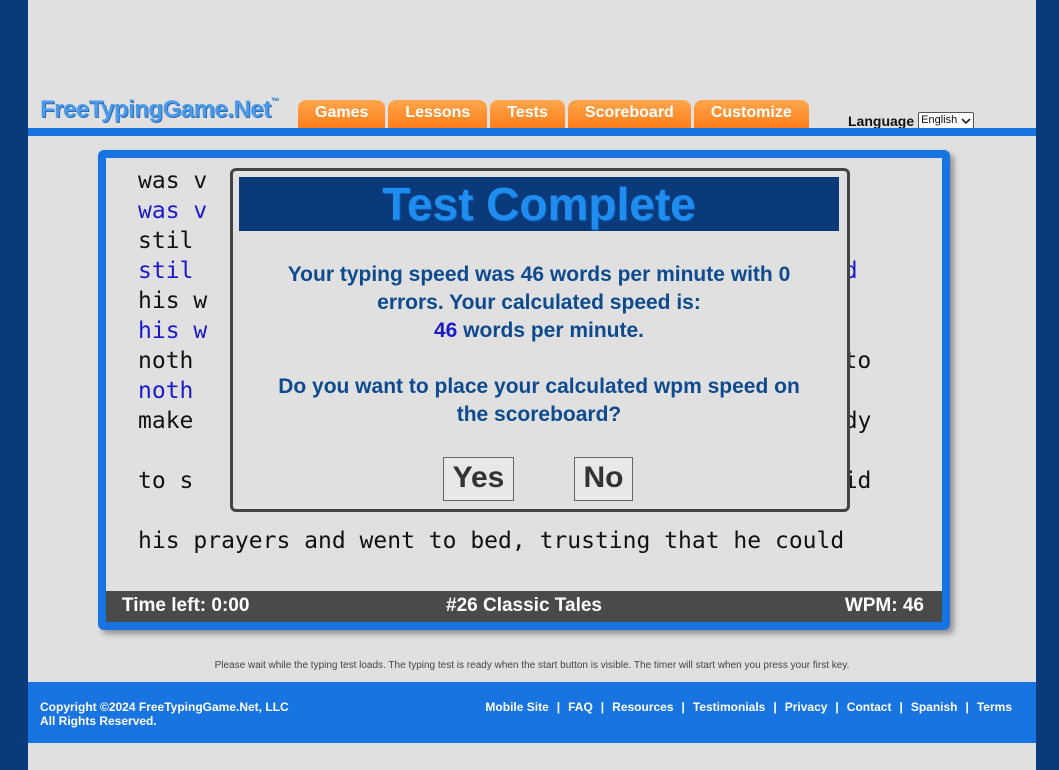 This screenshot has height=770, width=1059. I want to click on language-picker: Language English, so click(911, 120).